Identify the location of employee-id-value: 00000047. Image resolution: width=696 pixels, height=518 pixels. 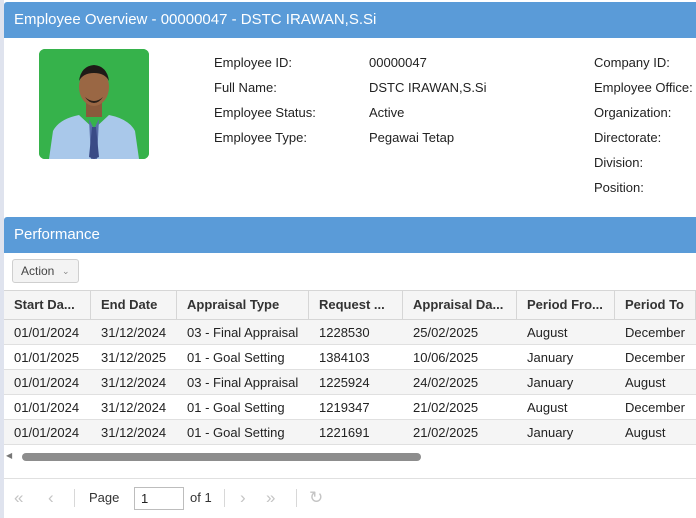
(398, 62).